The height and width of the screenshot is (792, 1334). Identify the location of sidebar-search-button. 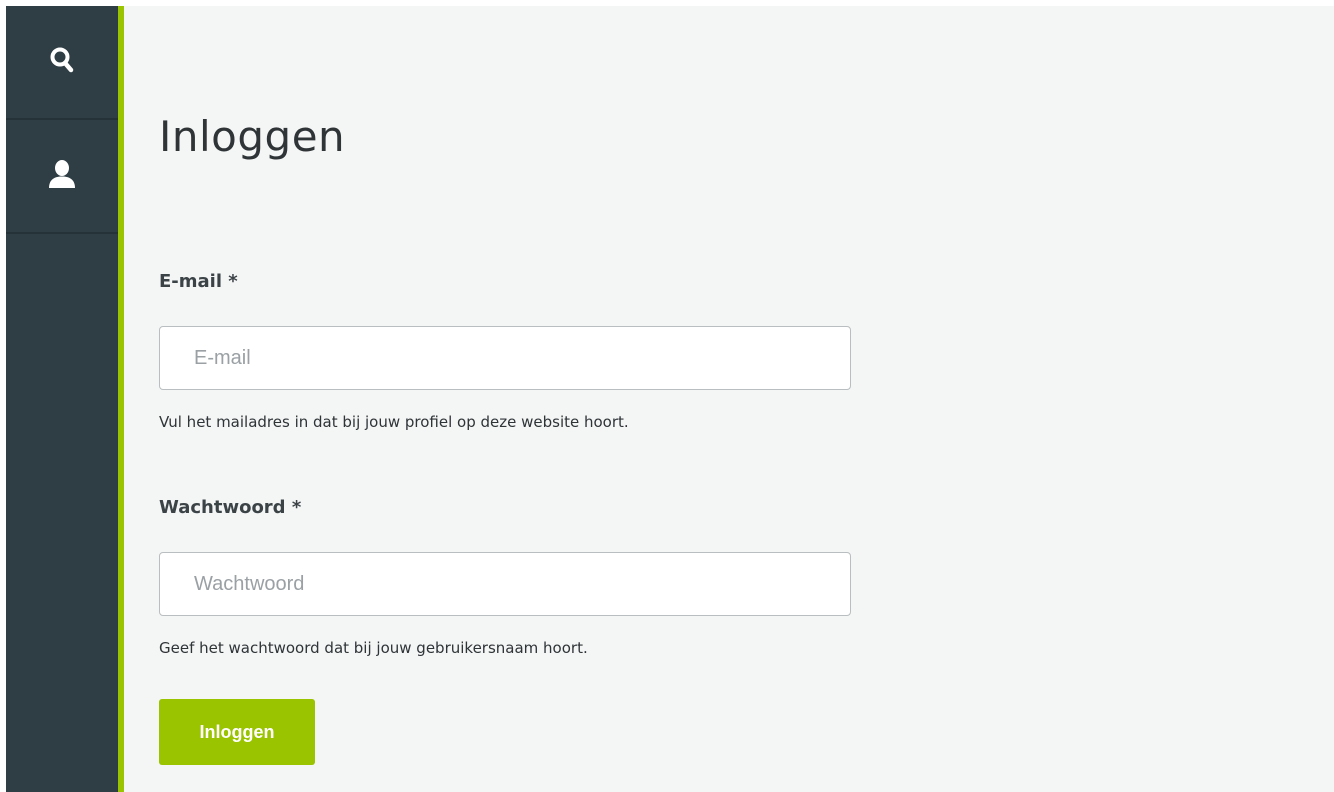
(62, 62).